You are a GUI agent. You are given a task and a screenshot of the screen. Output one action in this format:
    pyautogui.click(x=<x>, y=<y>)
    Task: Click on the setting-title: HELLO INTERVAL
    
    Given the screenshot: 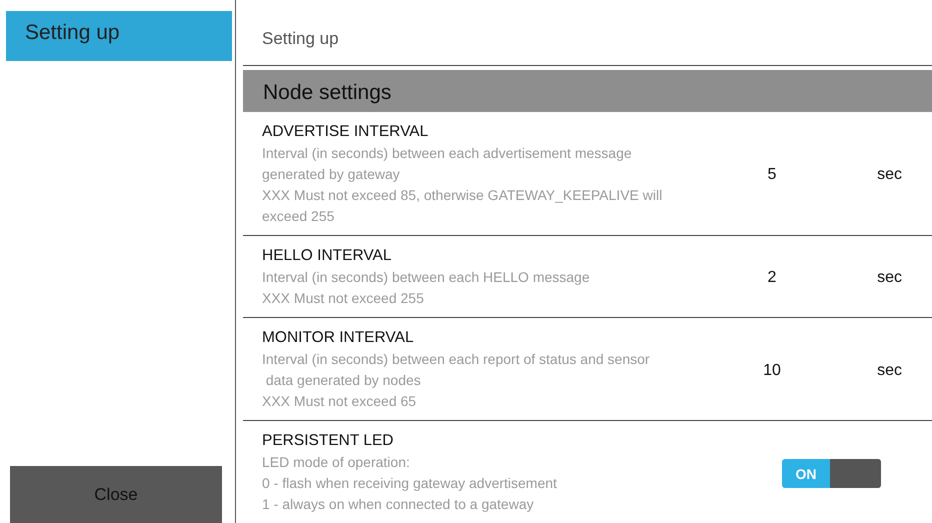 What is the action you would take?
    pyautogui.click(x=327, y=256)
    